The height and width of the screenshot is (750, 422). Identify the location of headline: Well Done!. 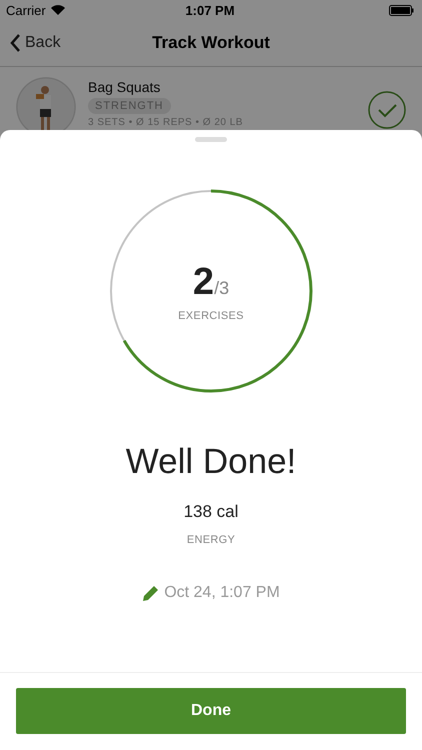
(211, 462).